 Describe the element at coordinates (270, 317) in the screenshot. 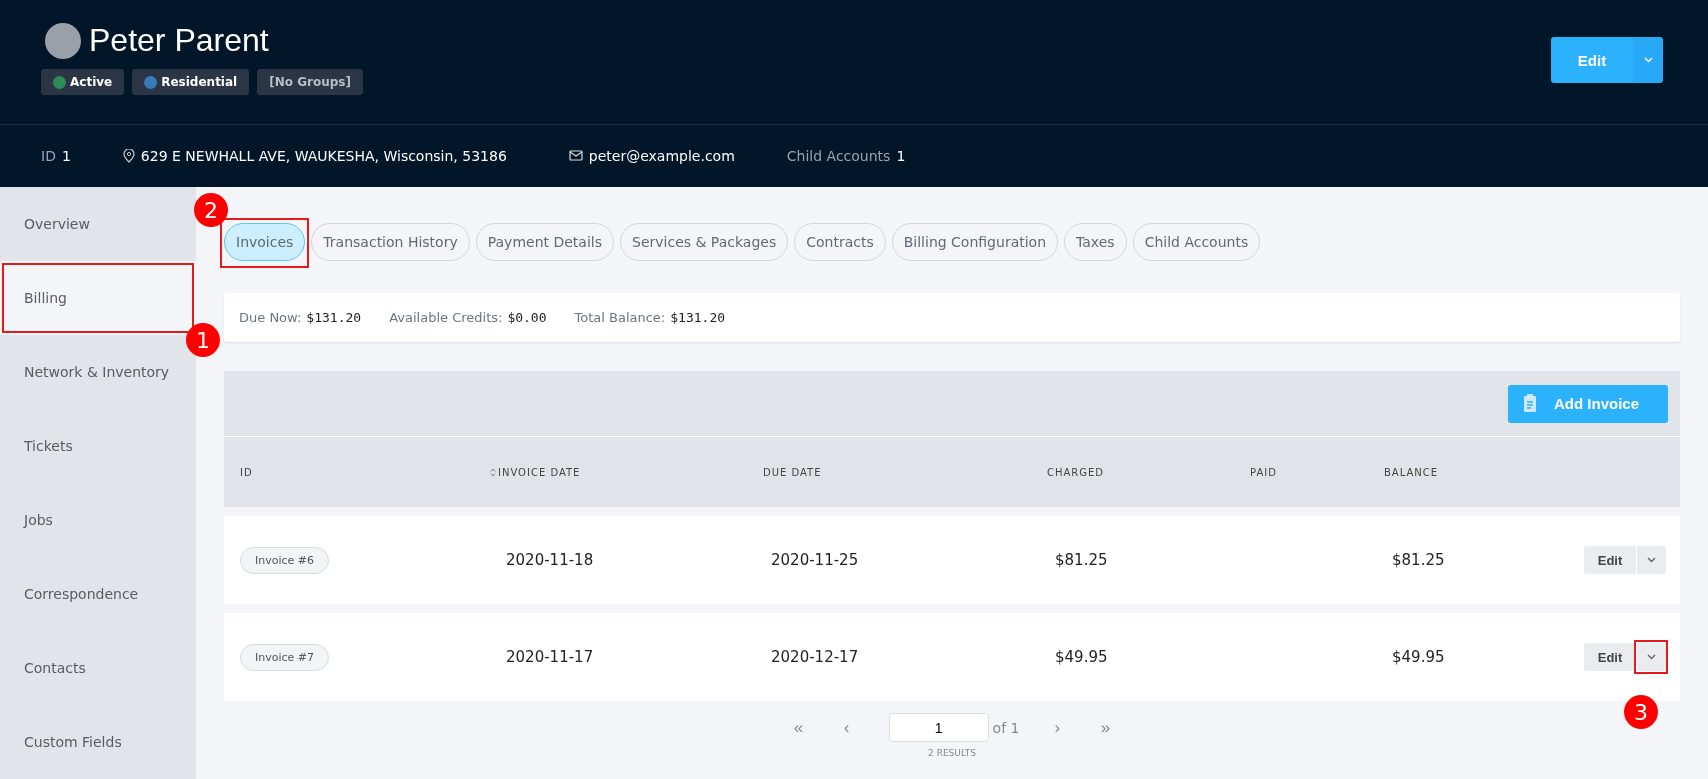

I see `summary-label: Due Now:` at that location.